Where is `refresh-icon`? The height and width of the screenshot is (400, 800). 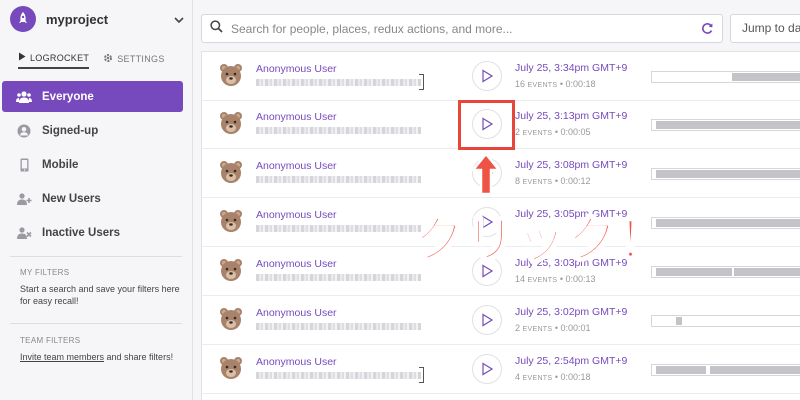
refresh-icon is located at coordinates (707, 31).